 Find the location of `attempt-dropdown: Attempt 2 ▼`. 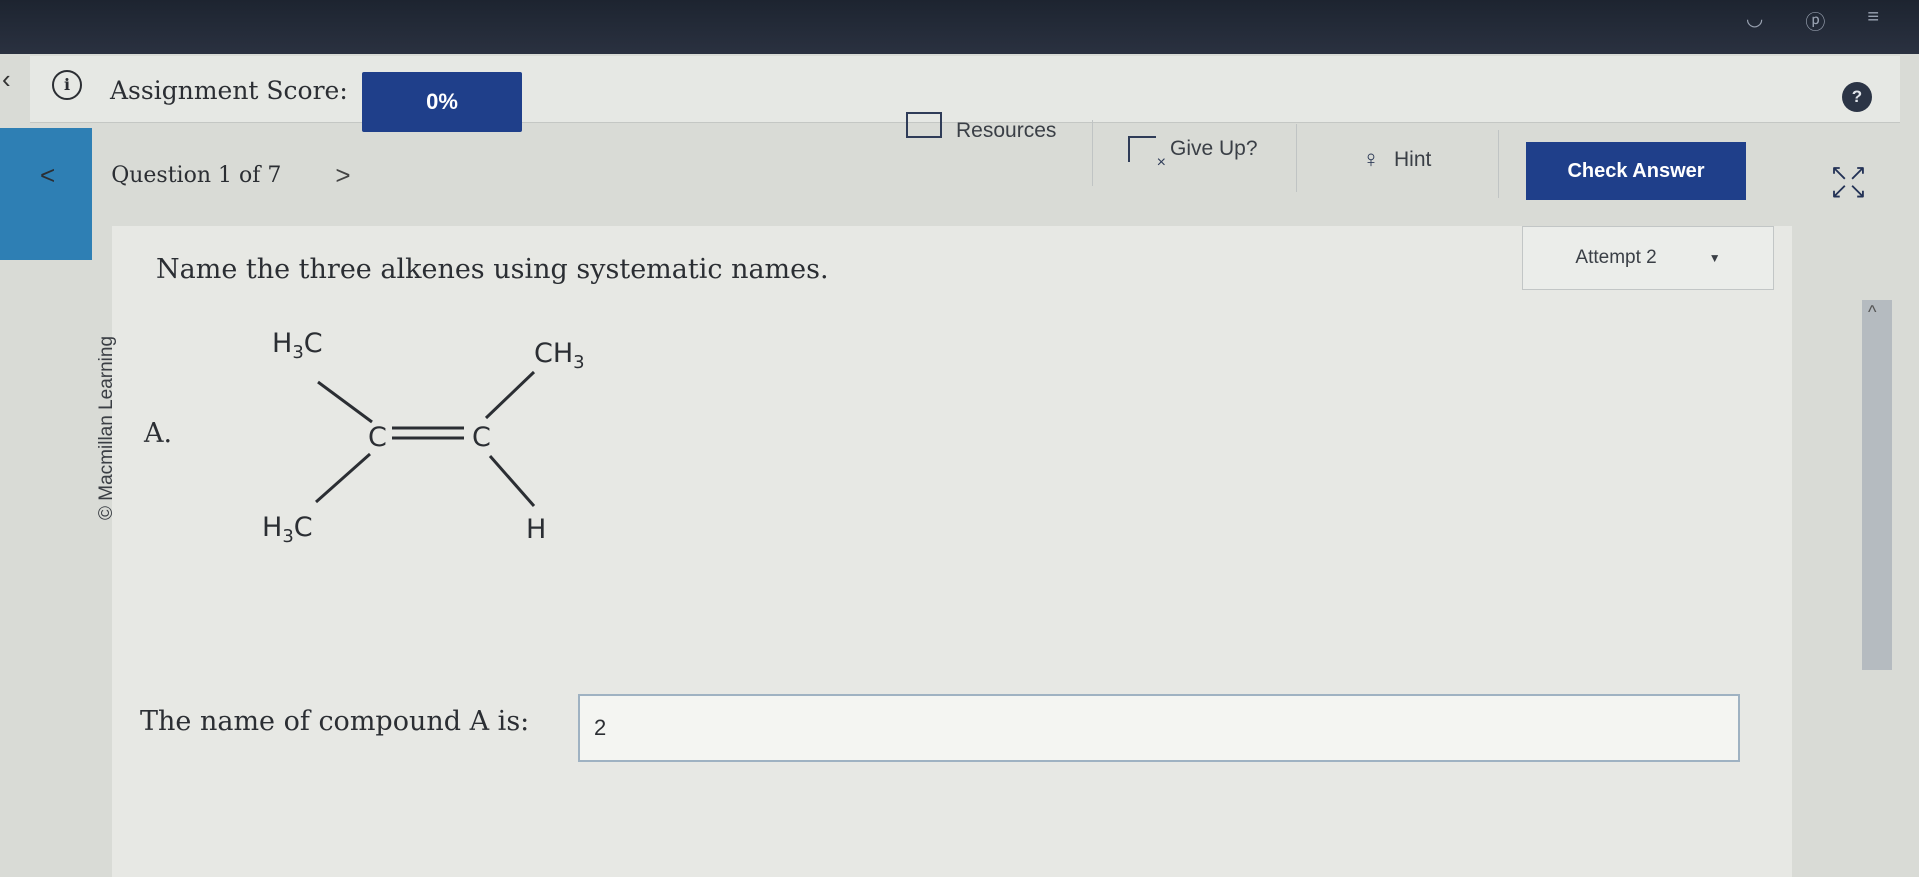

attempt-dropdown: Attempt 2 ▼ is located at coordinates (1648, 258).